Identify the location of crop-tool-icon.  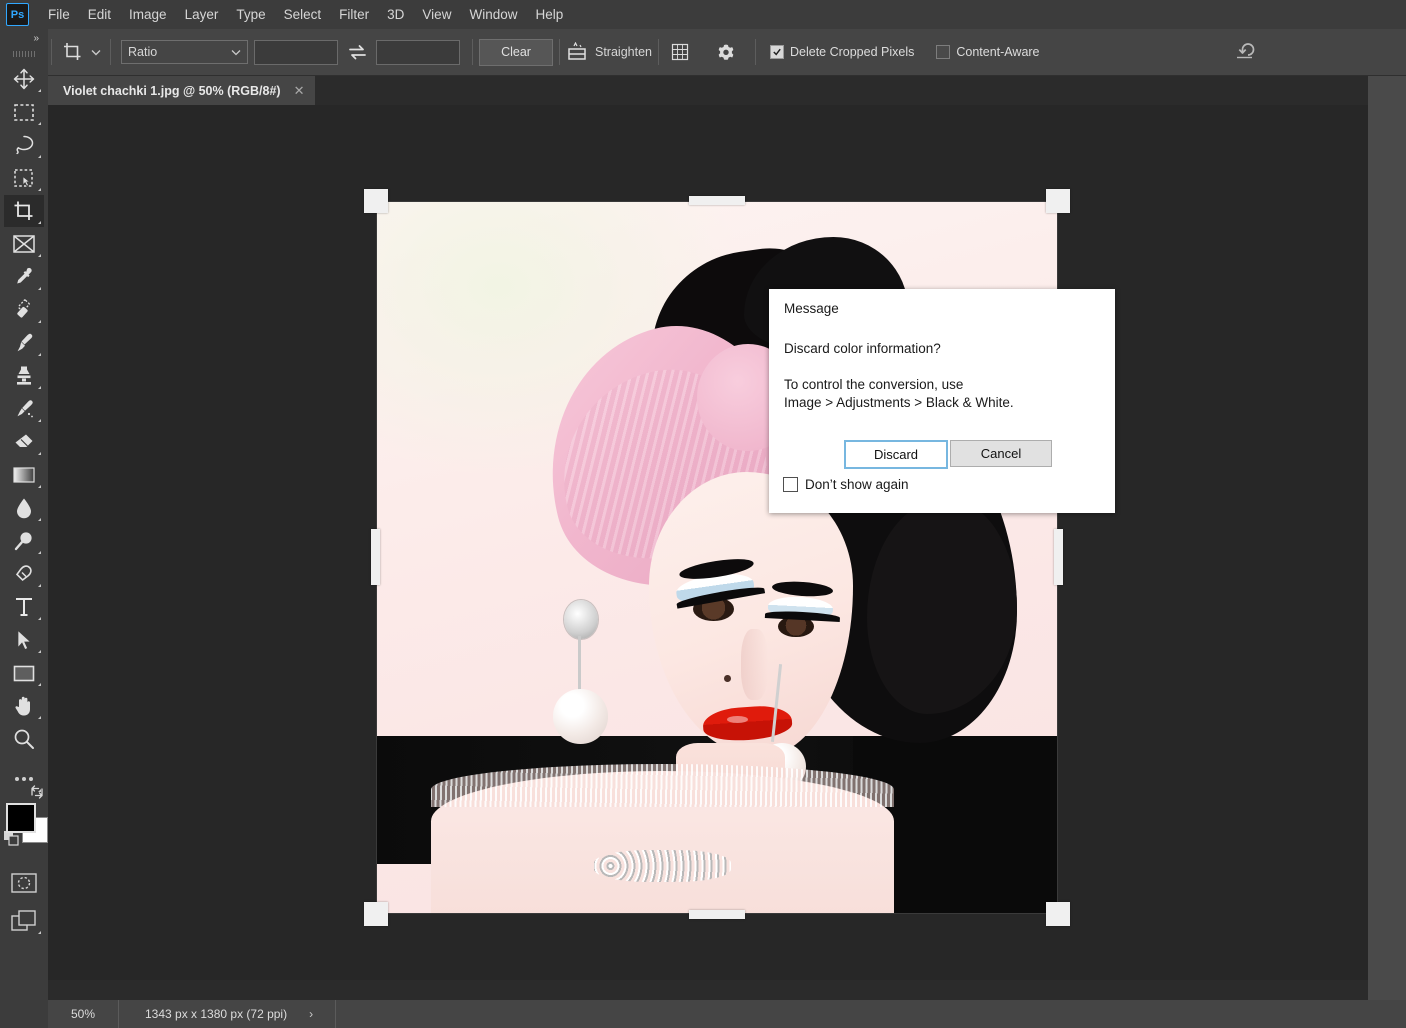
(73, 52).